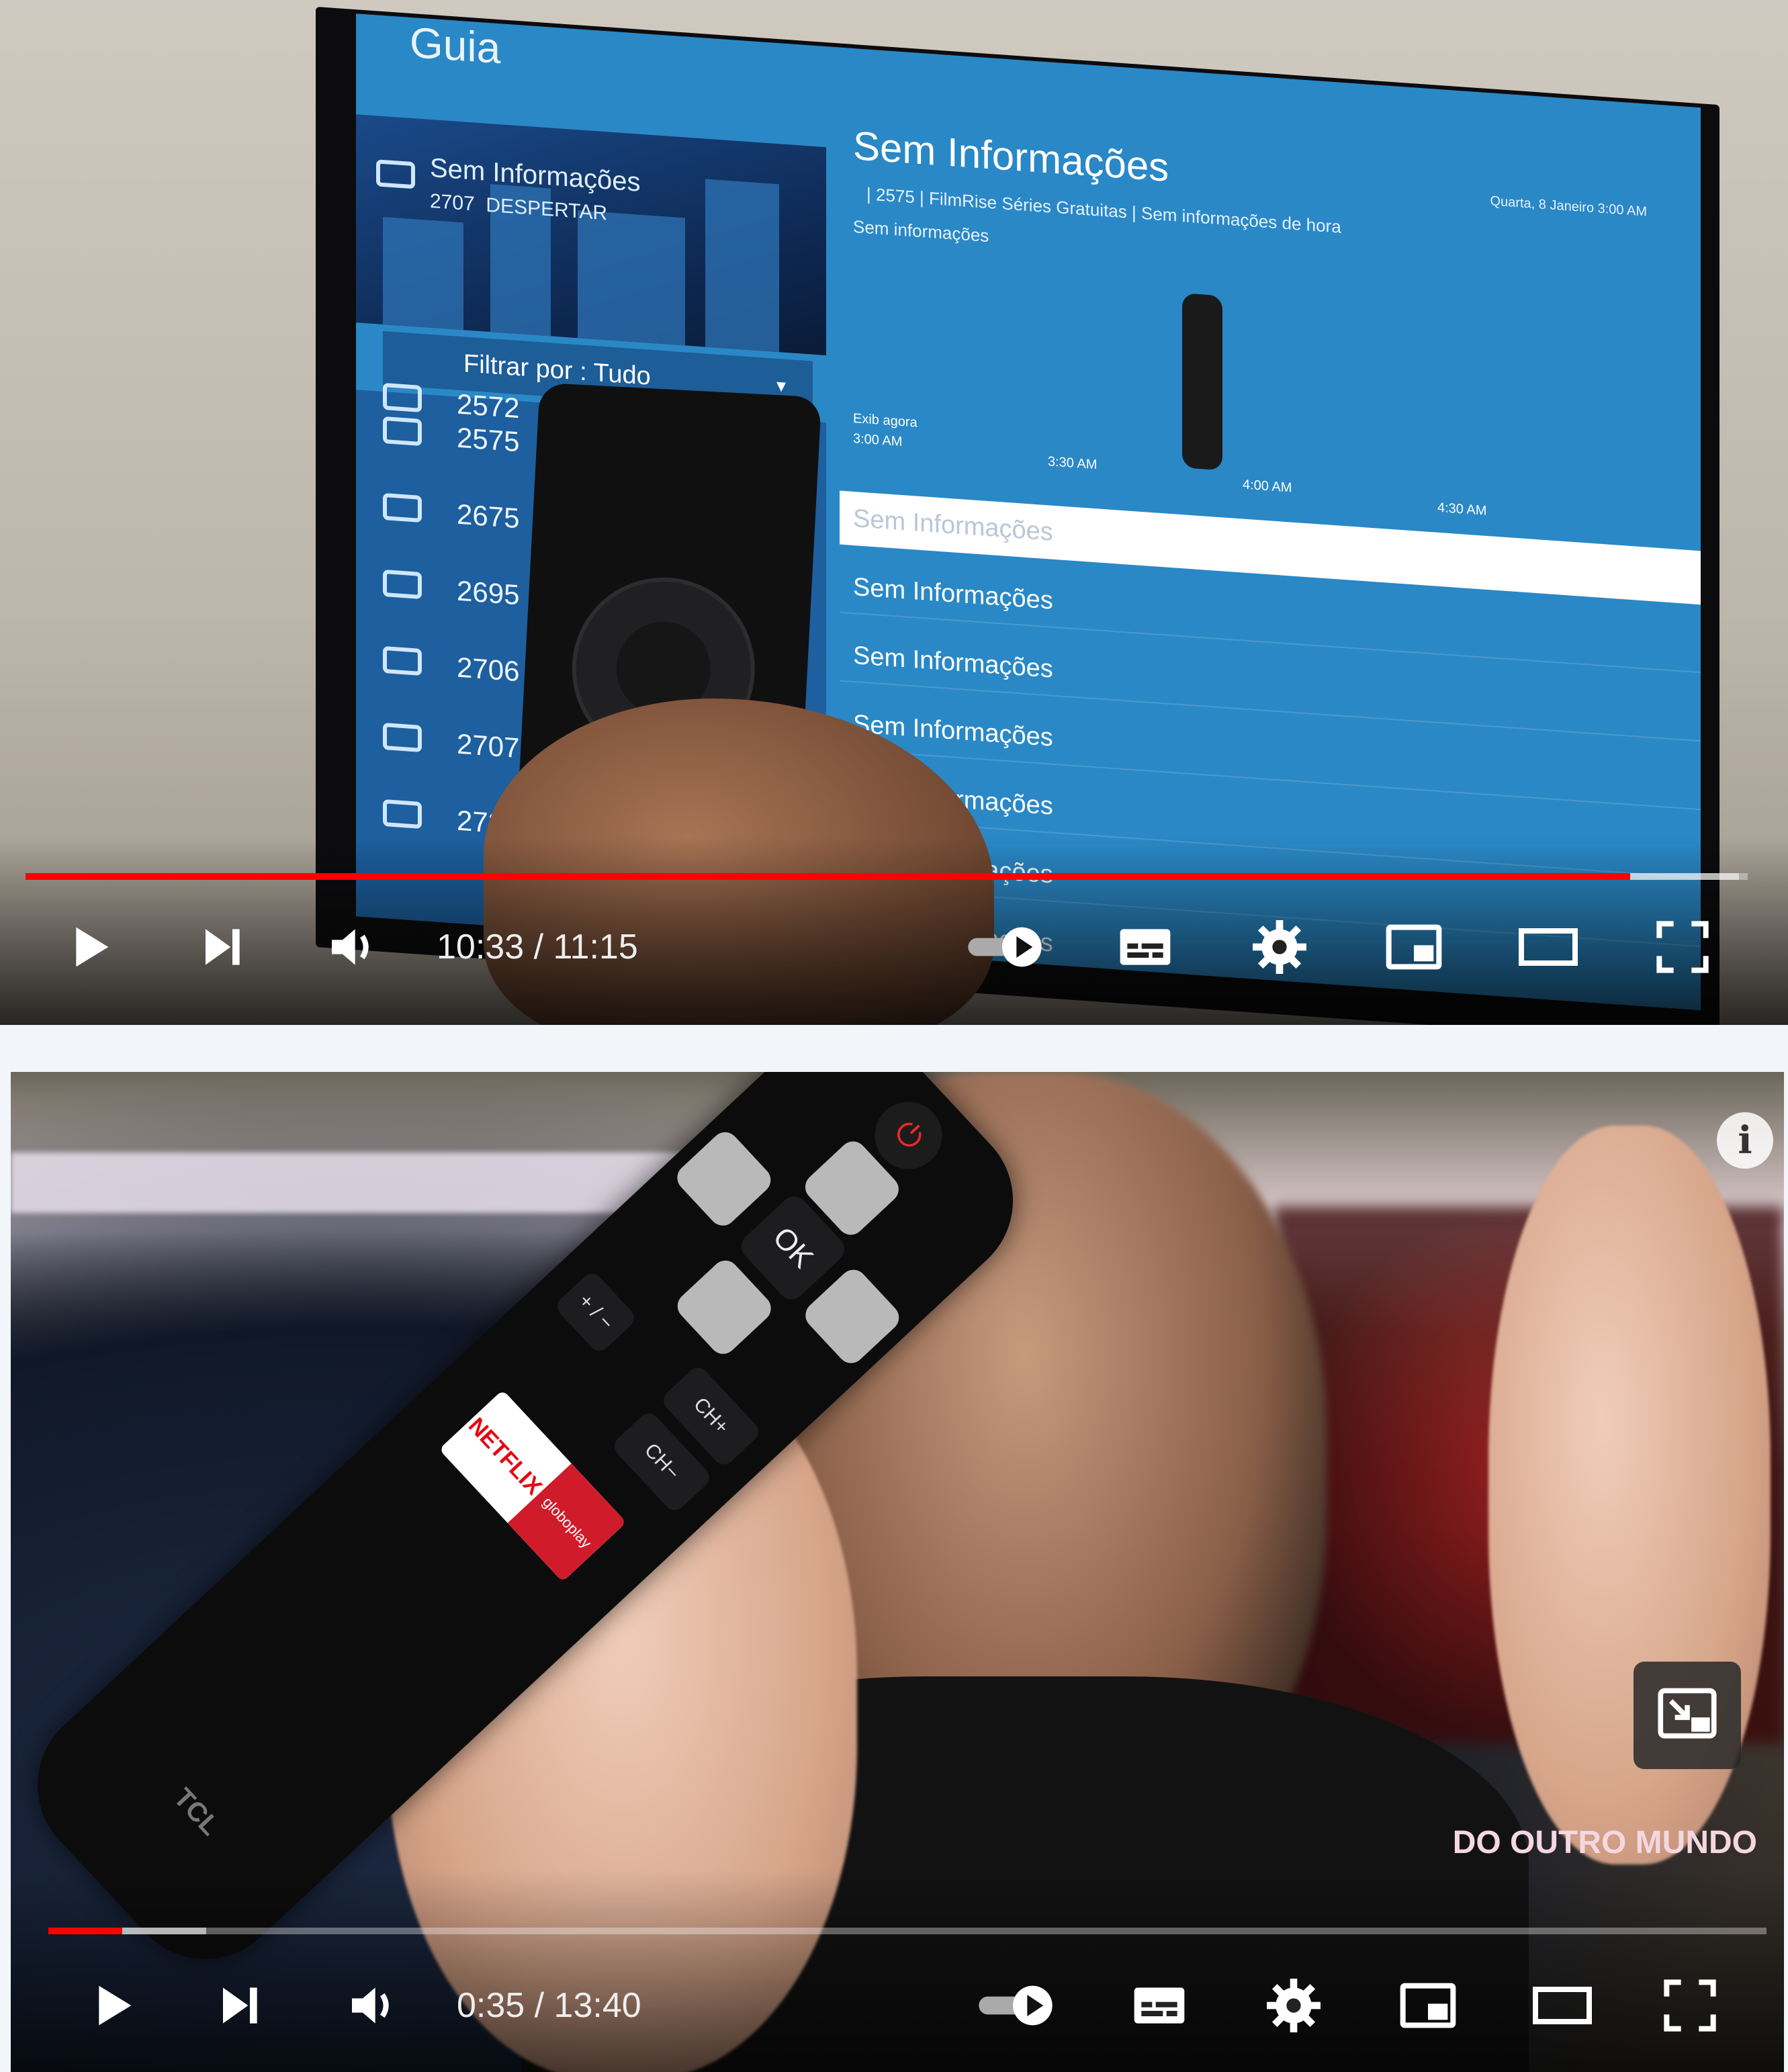 This screenshot has width=1788, height=2072. Describe the element at coordinates (533, 1486) in the screenshot. I see `netflix-globoplay-key: NETFLIX globoplay` at that location.